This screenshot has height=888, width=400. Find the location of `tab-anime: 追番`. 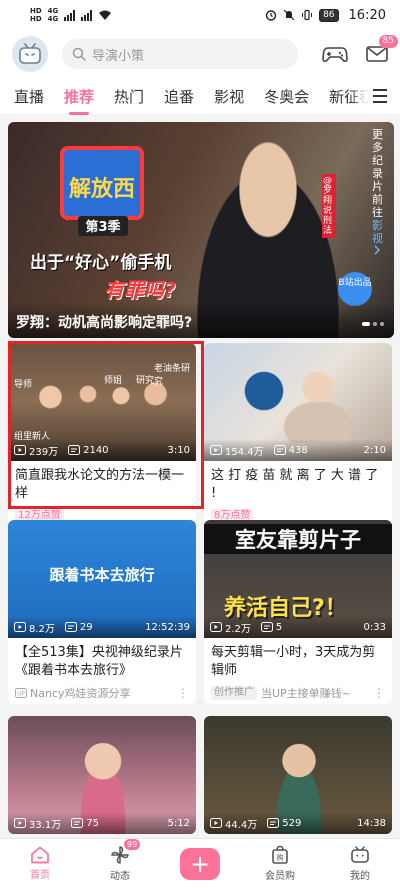

tab-anime: 追番 is located at coordinates (179, 96).